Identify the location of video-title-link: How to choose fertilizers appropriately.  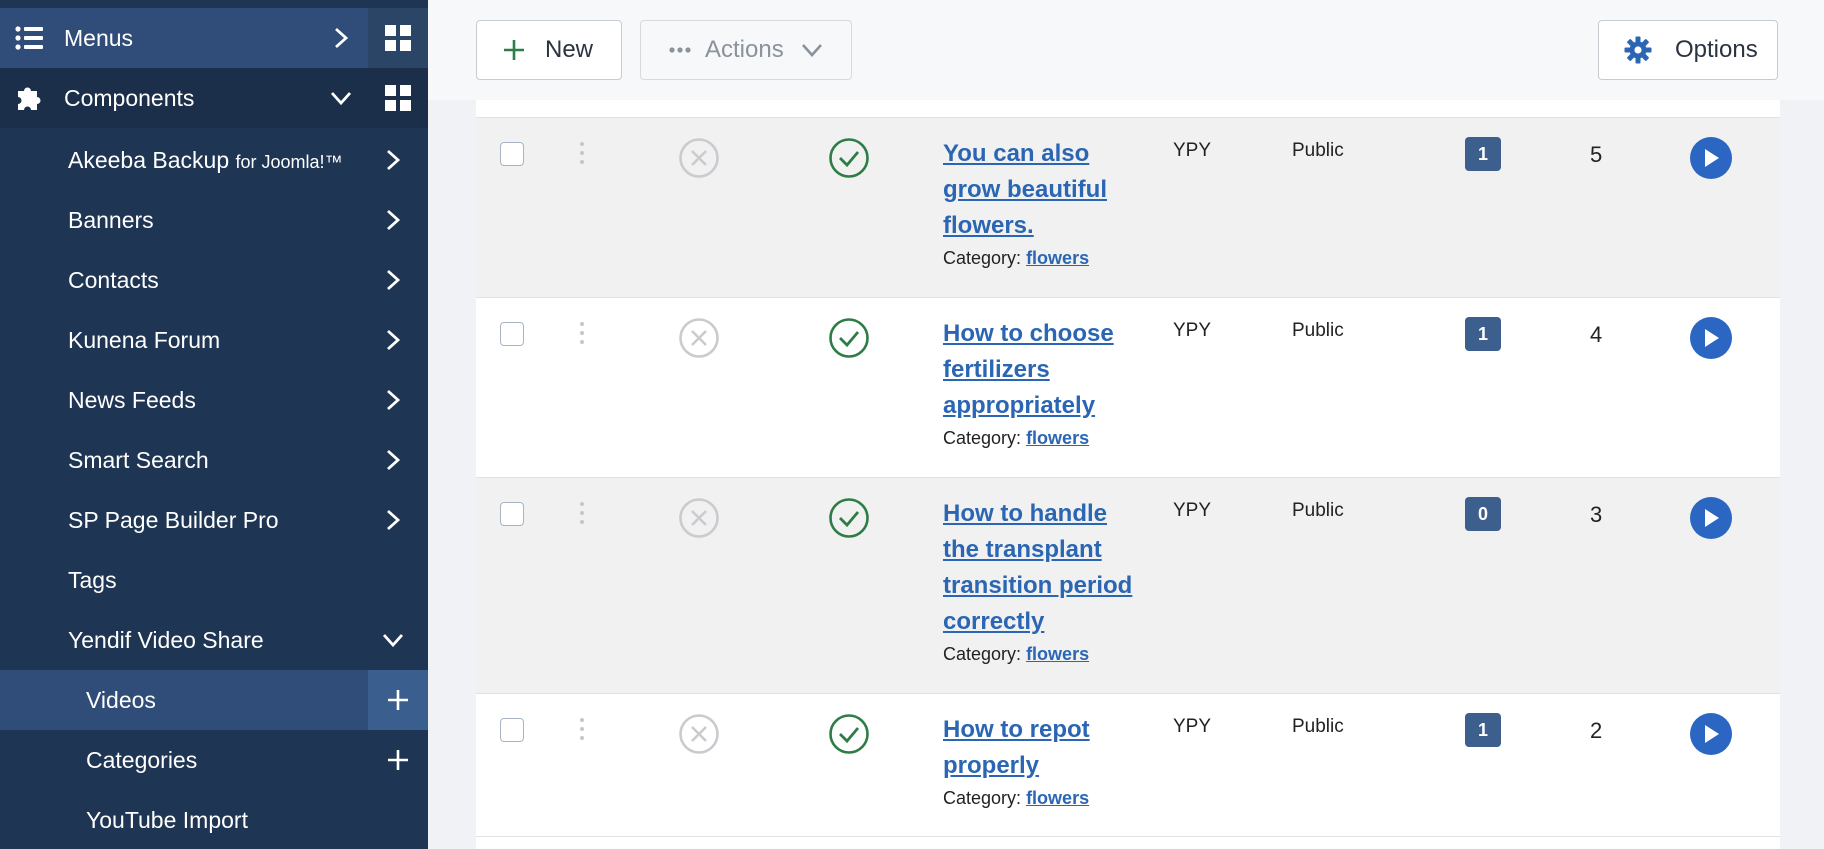
(1038, 370).